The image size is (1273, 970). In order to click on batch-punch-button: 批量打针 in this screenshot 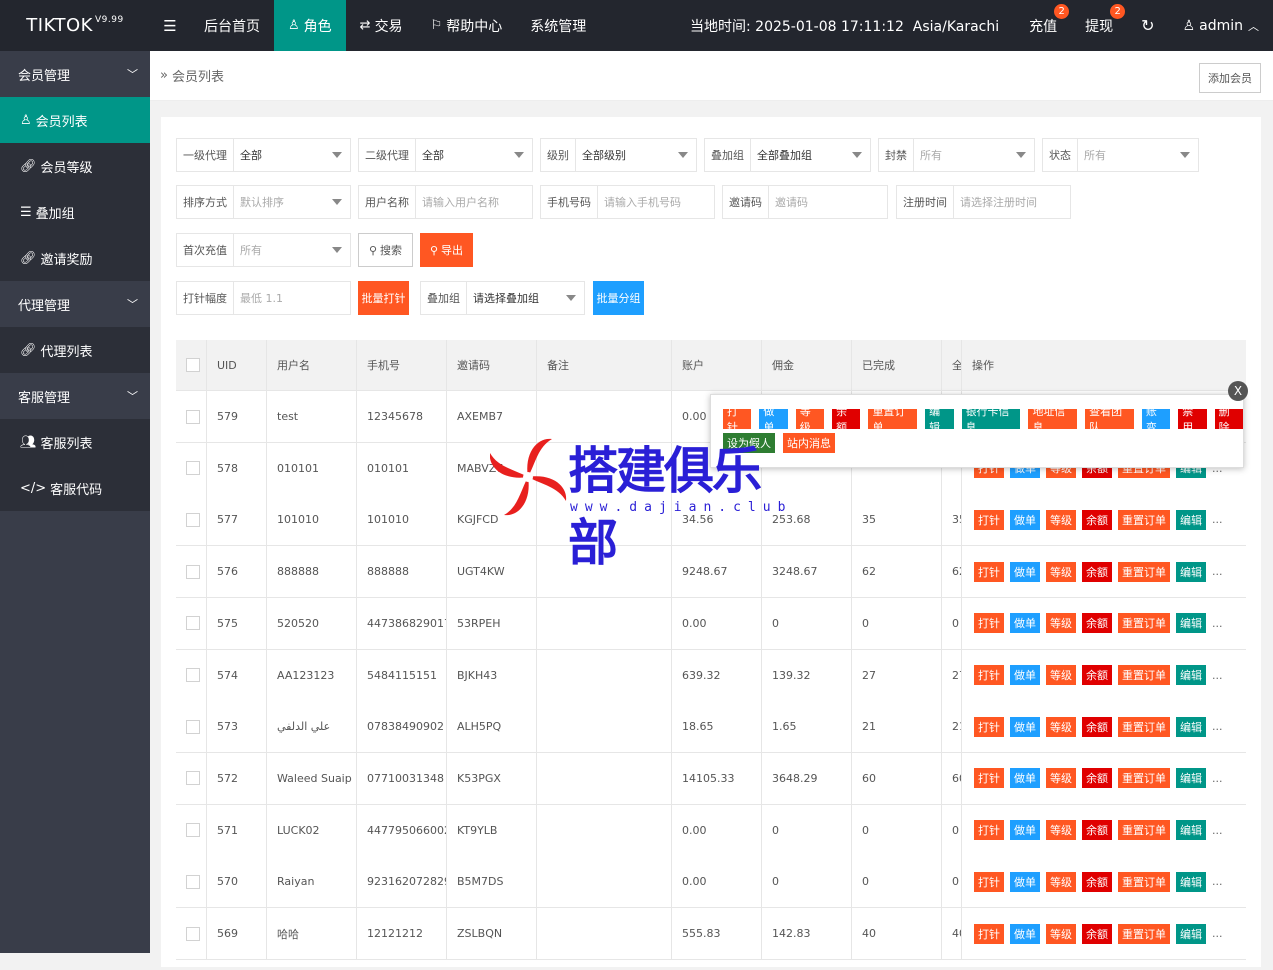, I will do `click(383, 298)`.